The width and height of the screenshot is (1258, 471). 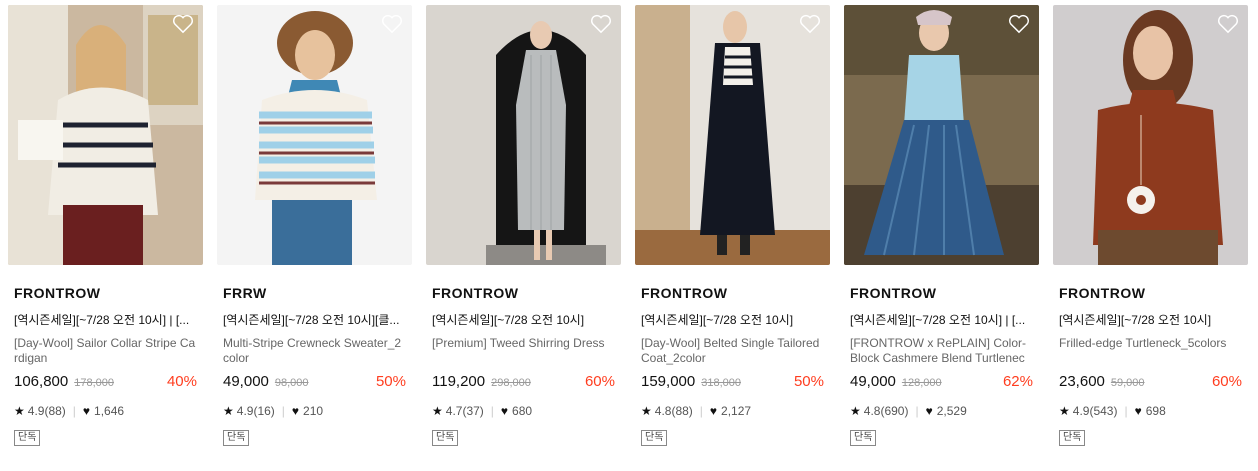 I want to click on product-meta: ★ 4.8(690) | ♥ 2,529, so click(x=941, y=411).